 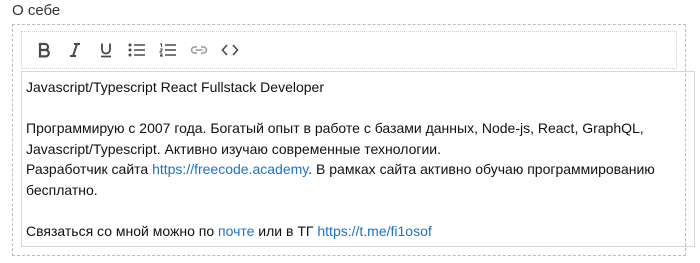 I want to click on numbered-list-icon, so click(x=168, y=50).